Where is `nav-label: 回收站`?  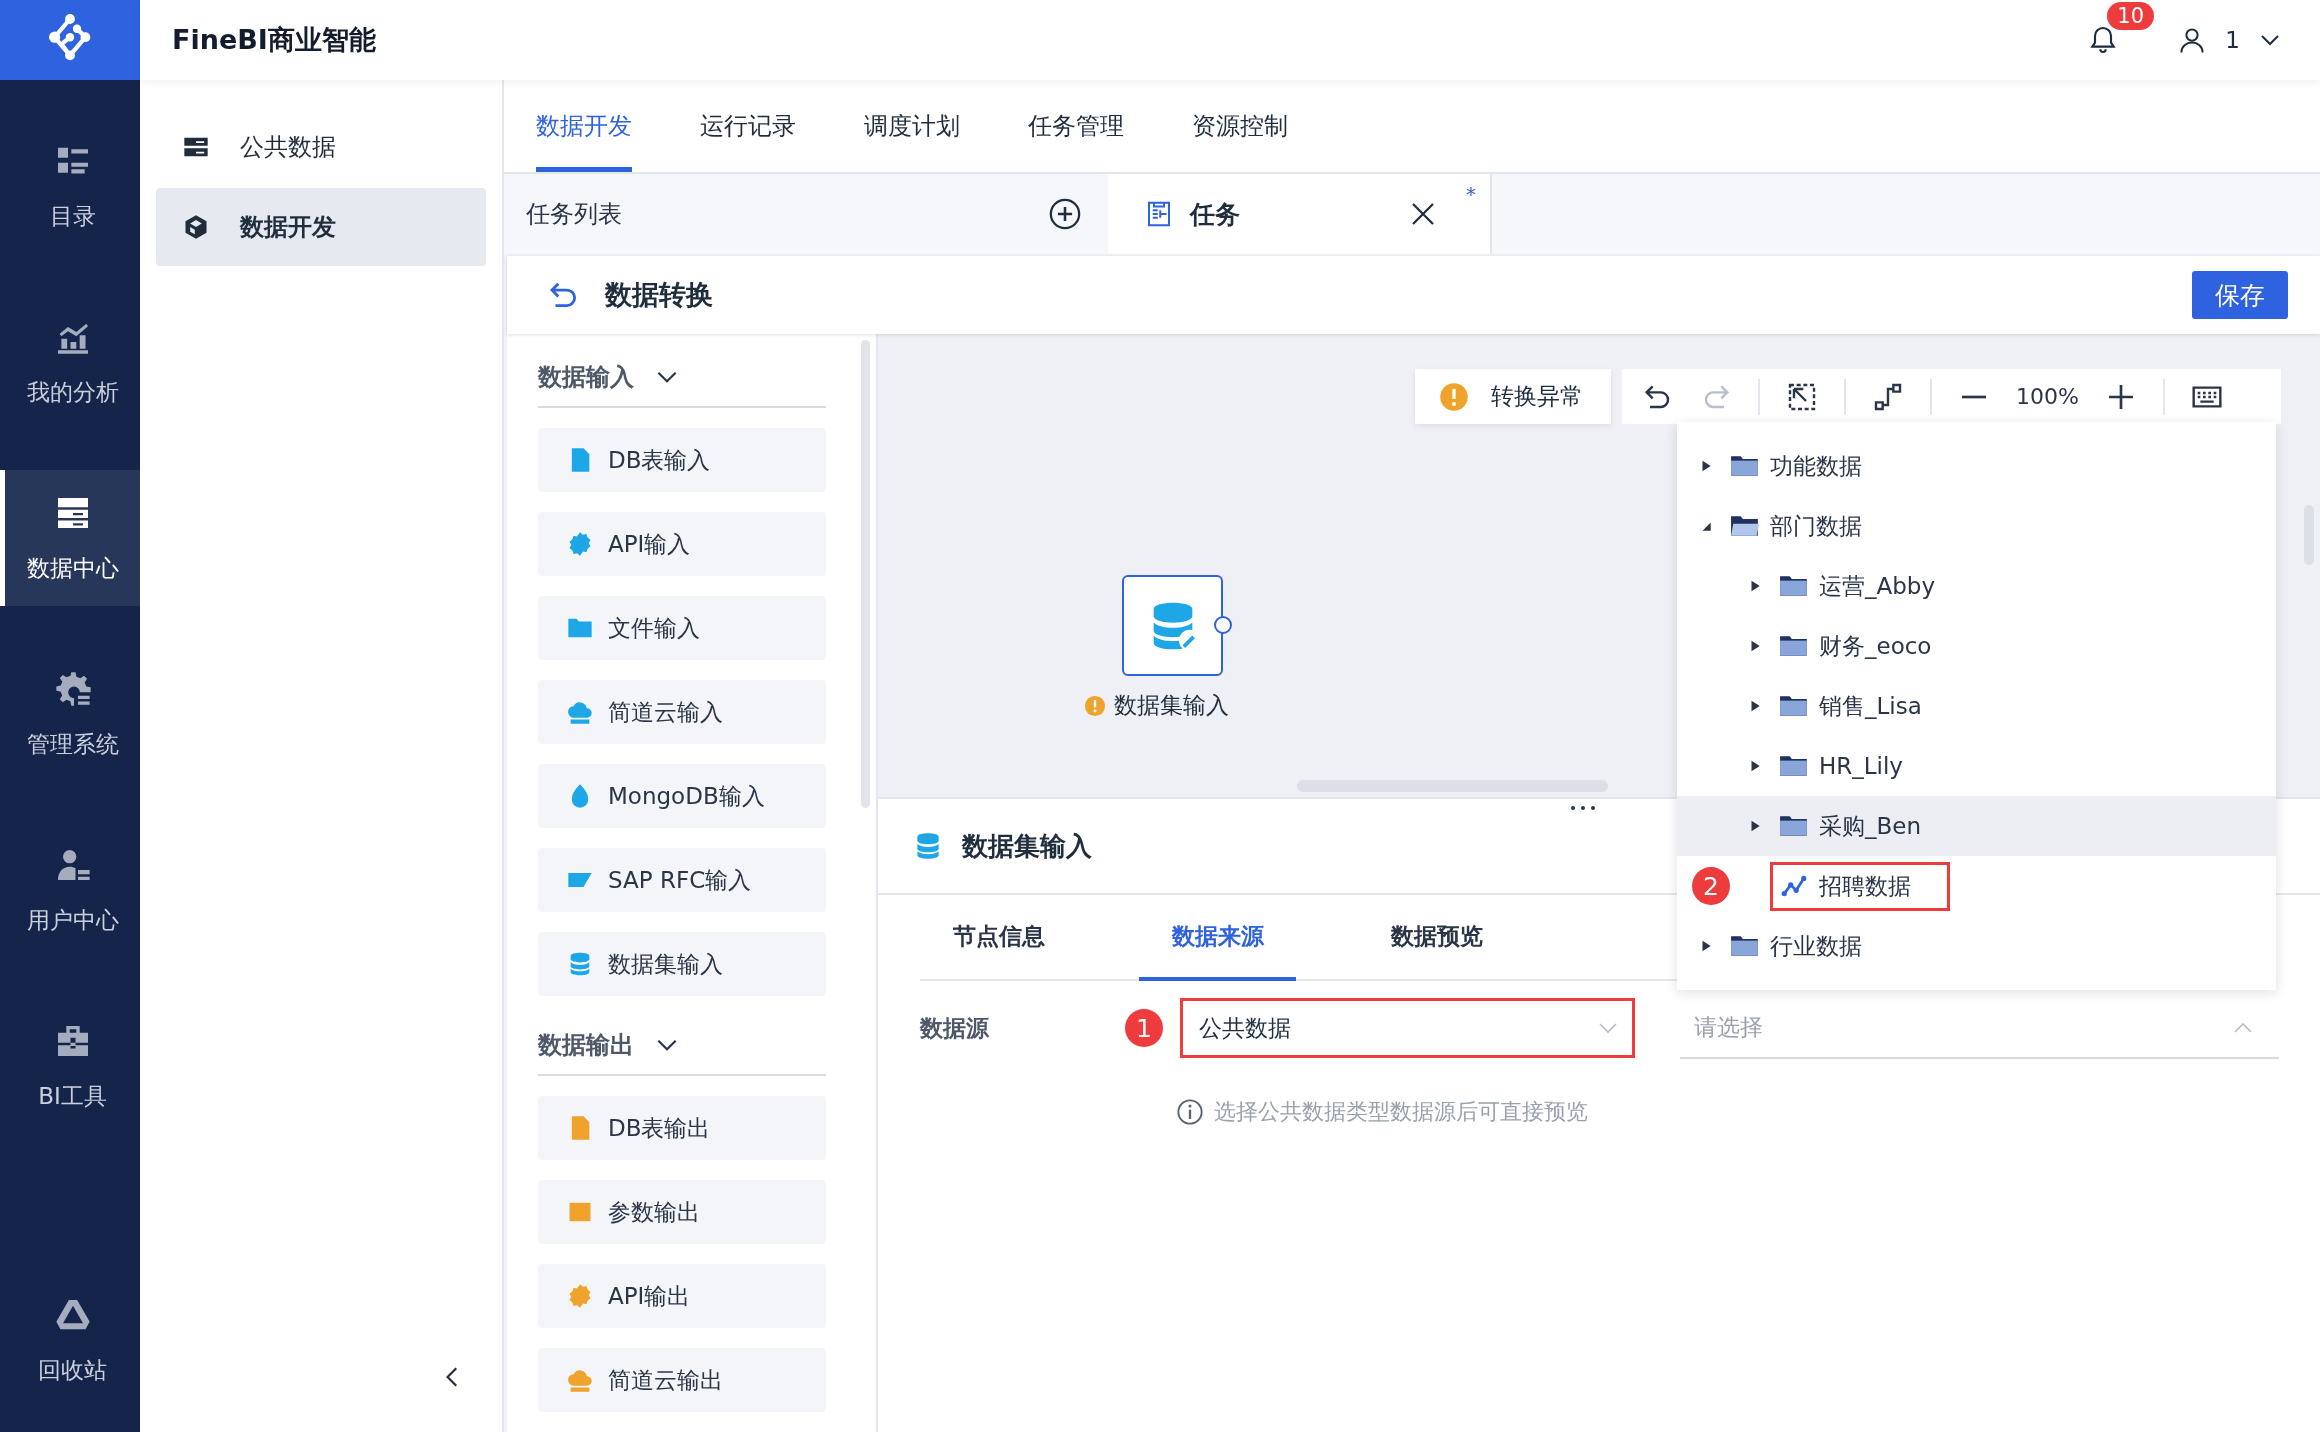 nav-label: 回收站 is located at coordinates (72, 1370).